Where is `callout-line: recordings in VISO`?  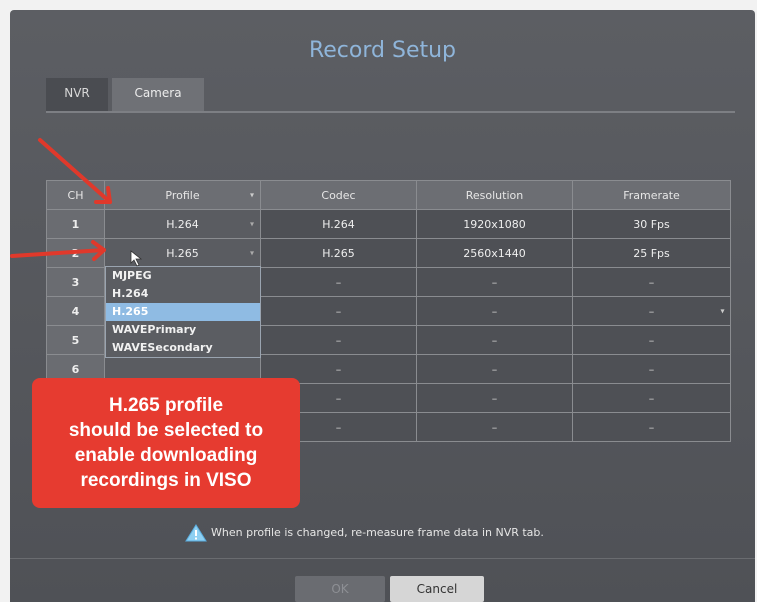
callout-line: recordings in VISO is located at coordinates (166, 480).